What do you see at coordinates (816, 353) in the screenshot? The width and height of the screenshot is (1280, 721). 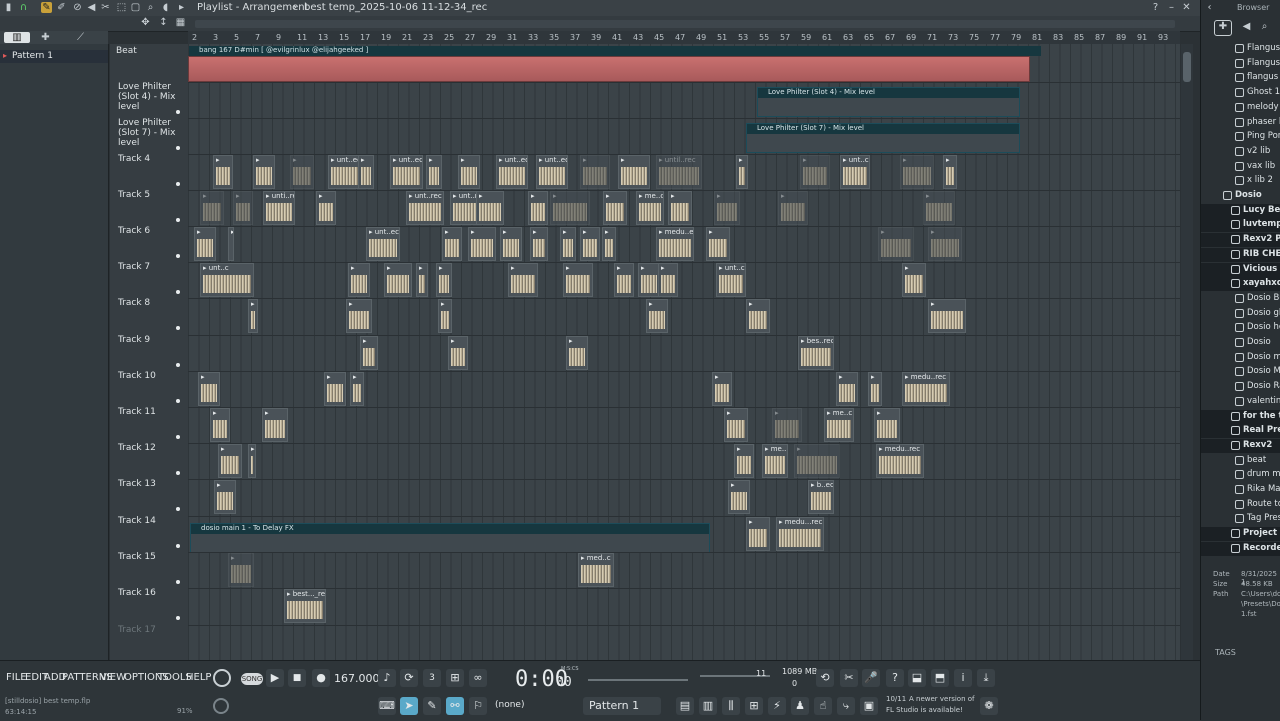 I see `audio-clip: ▸ bes..rec` at bounding box center [816, 353].